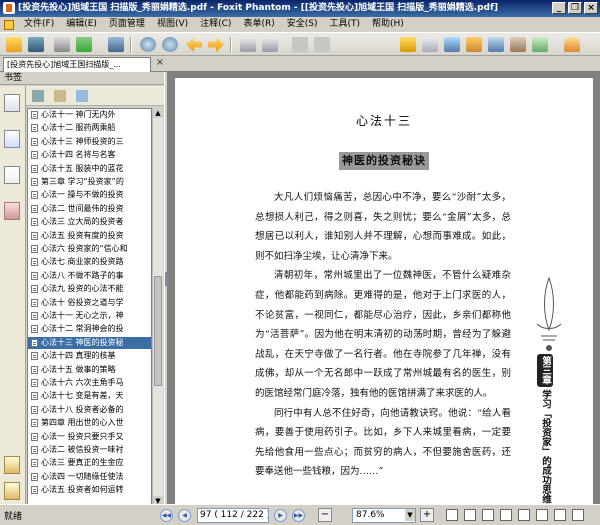  I want to click on scroll-thumb, so click(158, 331).